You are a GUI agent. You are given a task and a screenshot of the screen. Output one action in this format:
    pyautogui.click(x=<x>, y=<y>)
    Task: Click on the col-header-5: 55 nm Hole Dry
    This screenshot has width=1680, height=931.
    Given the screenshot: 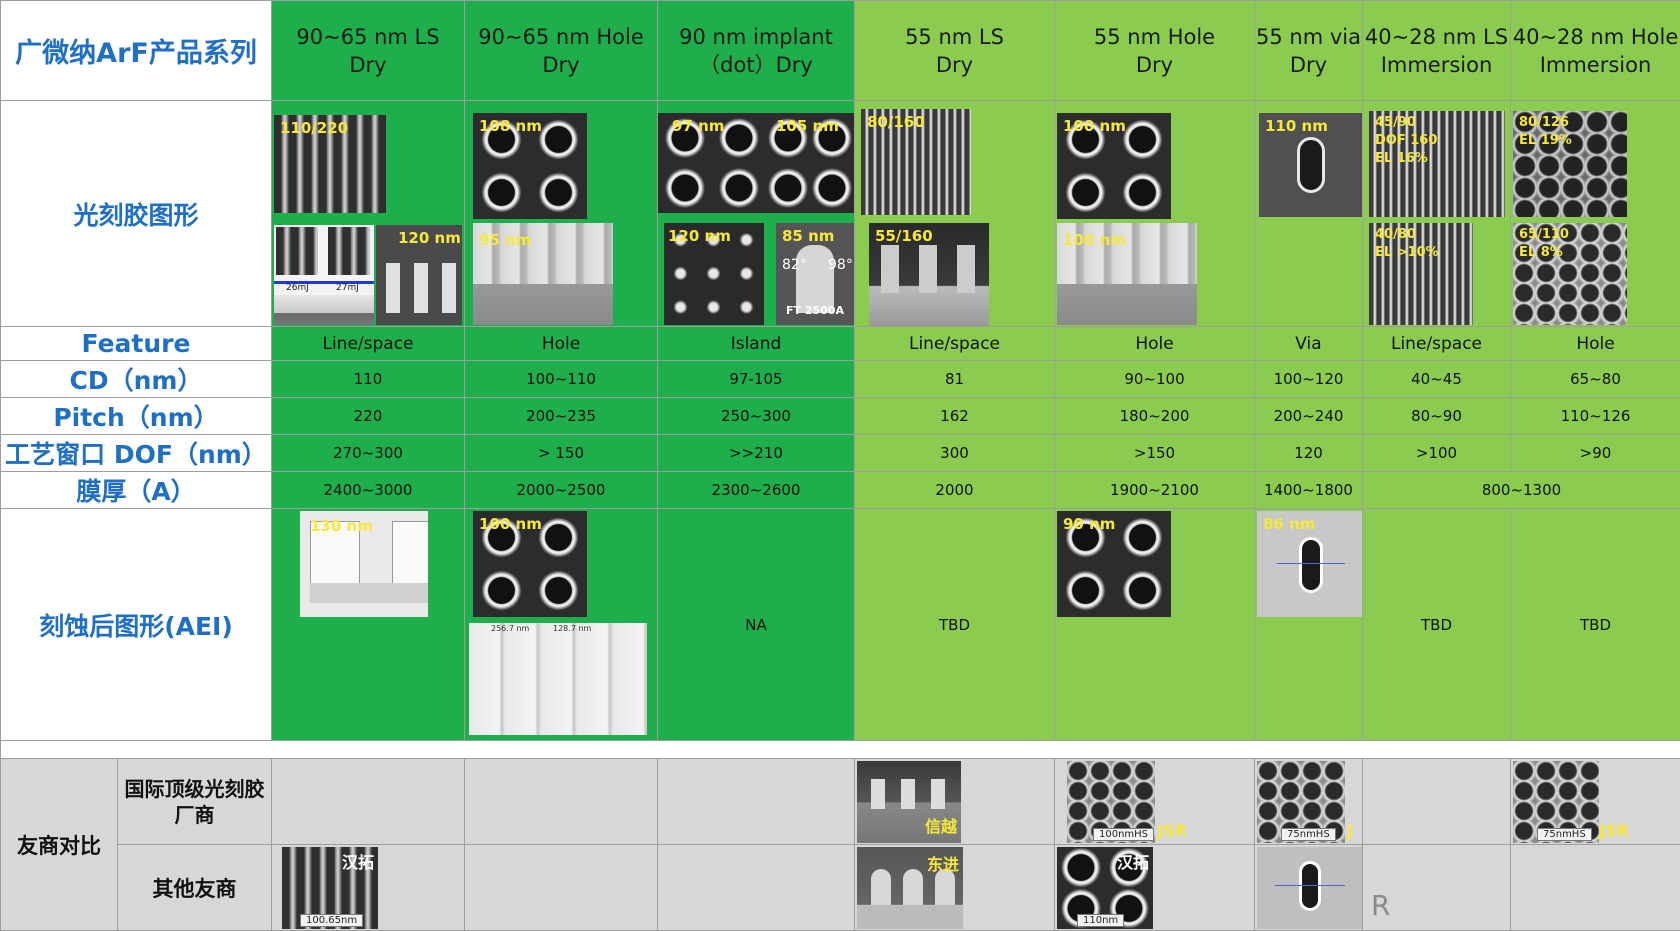 What is the action you would take?
    pyautogui.click(x=1154, y=50)
    